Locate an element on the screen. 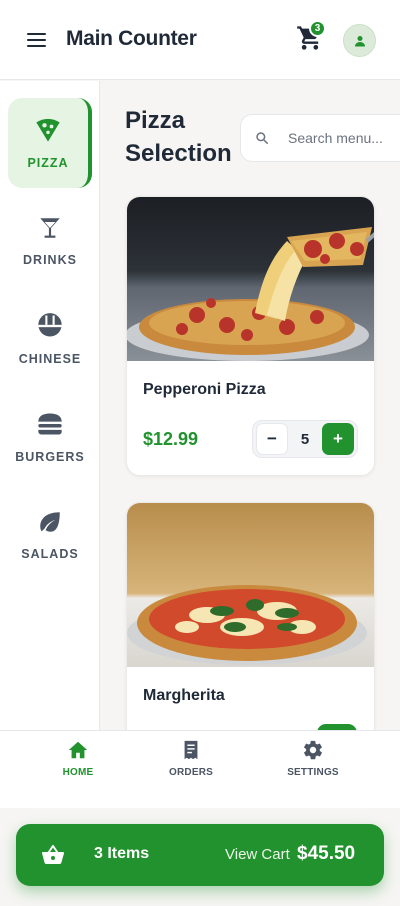 This screenshot has height=906, width=400. margherita-pizza-photo is located at coordinates (250, 585).